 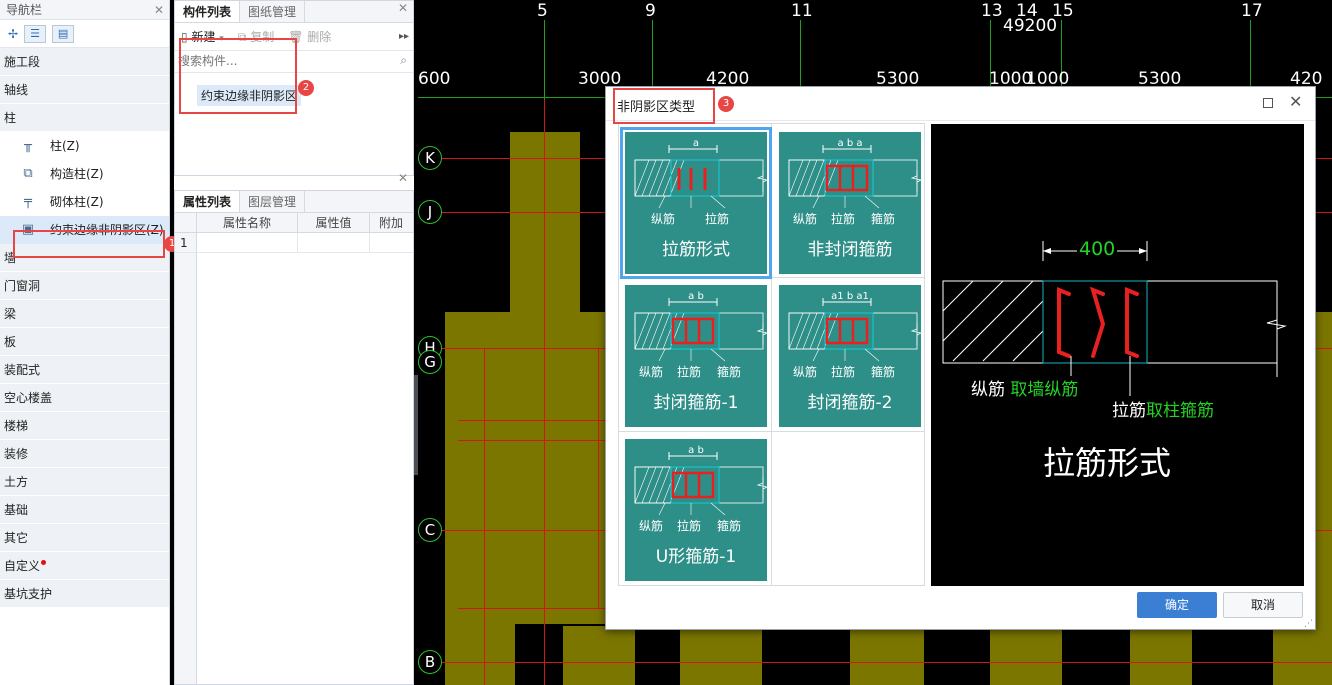 I want to click on nav-category-axis: 轴线, so click(x=84, y=90).